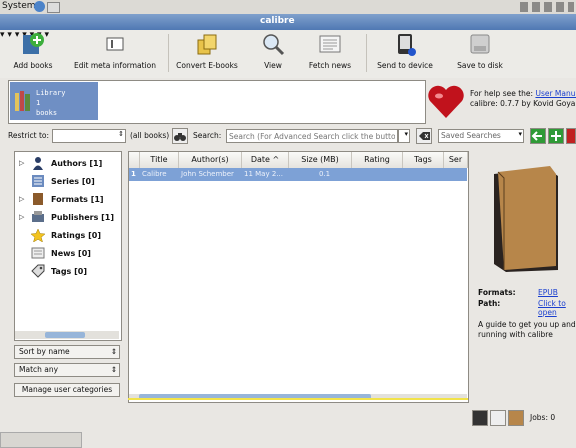 The width and height of the screenshot is (576, 448). I want to click on clear-icon, so click(424, 136).